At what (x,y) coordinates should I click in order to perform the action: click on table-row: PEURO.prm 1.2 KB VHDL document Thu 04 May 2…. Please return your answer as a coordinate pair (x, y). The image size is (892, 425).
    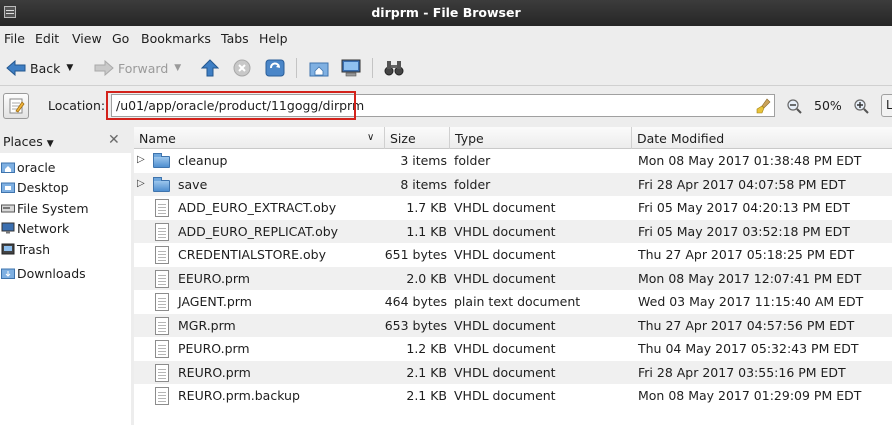
    Looking at the image, I should click on (513, 349).